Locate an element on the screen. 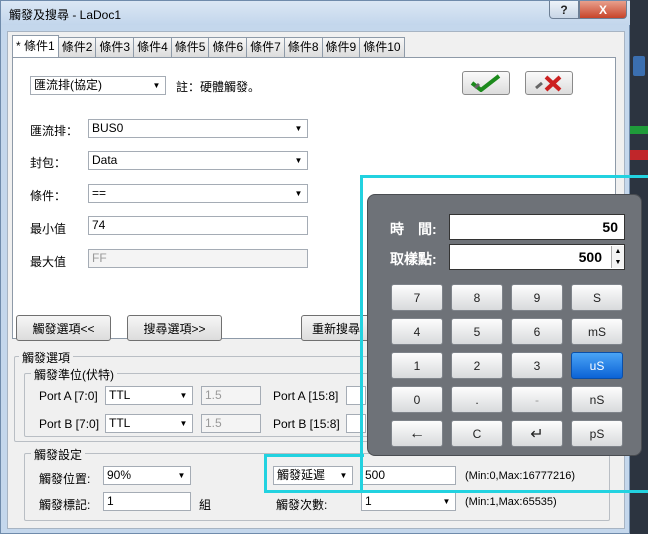 This screenshot has width=648, height=534. condition-select: == ▼ is located at coordinates (198, 193).